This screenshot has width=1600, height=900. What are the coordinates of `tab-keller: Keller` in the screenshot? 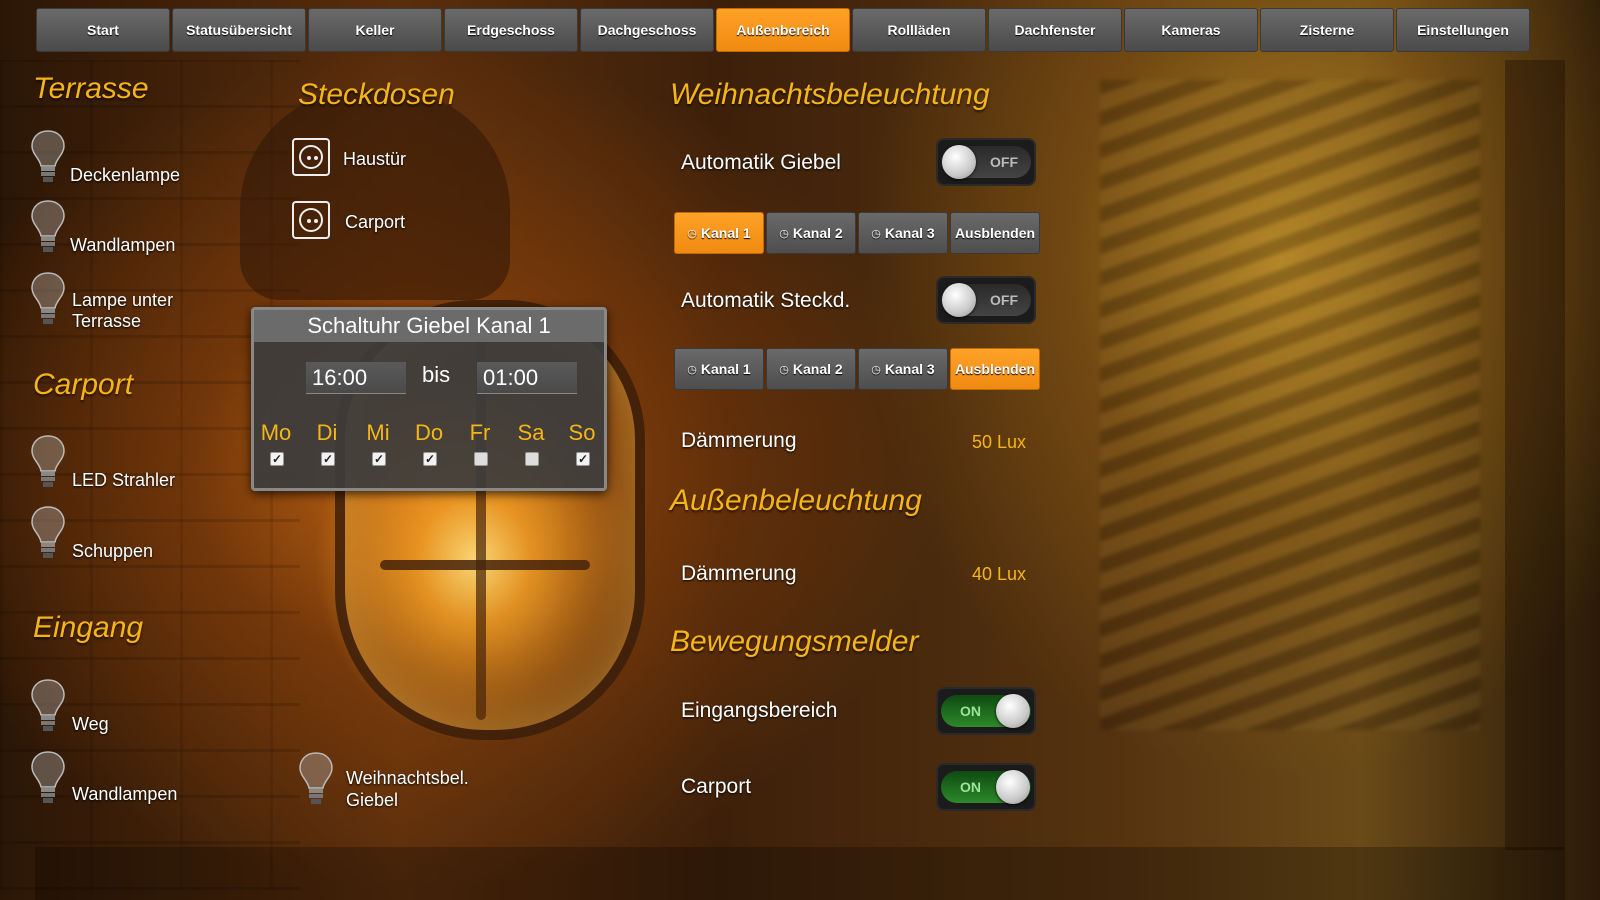 It's located at (375, 30).